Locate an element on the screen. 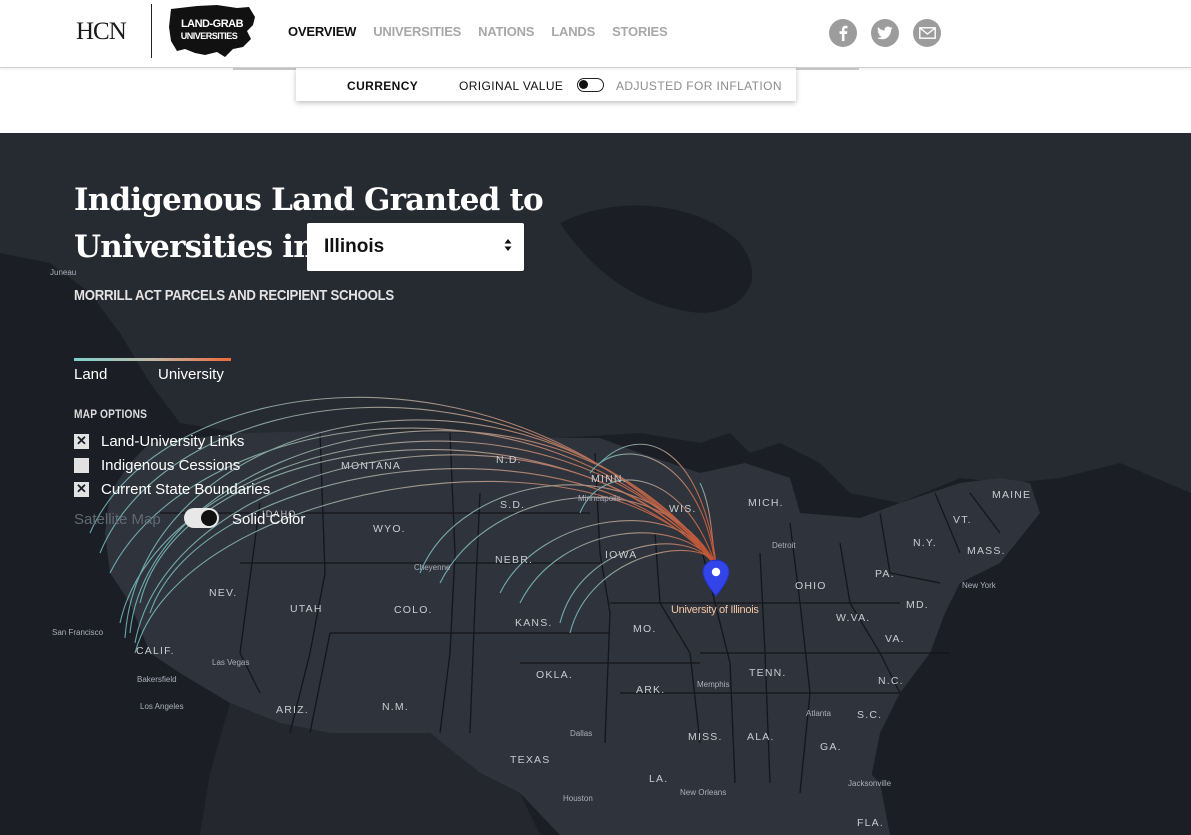 The width and height of the screenshot is (1191, 835). state-label-sc: S.C. is located at coordinates (870, 715).